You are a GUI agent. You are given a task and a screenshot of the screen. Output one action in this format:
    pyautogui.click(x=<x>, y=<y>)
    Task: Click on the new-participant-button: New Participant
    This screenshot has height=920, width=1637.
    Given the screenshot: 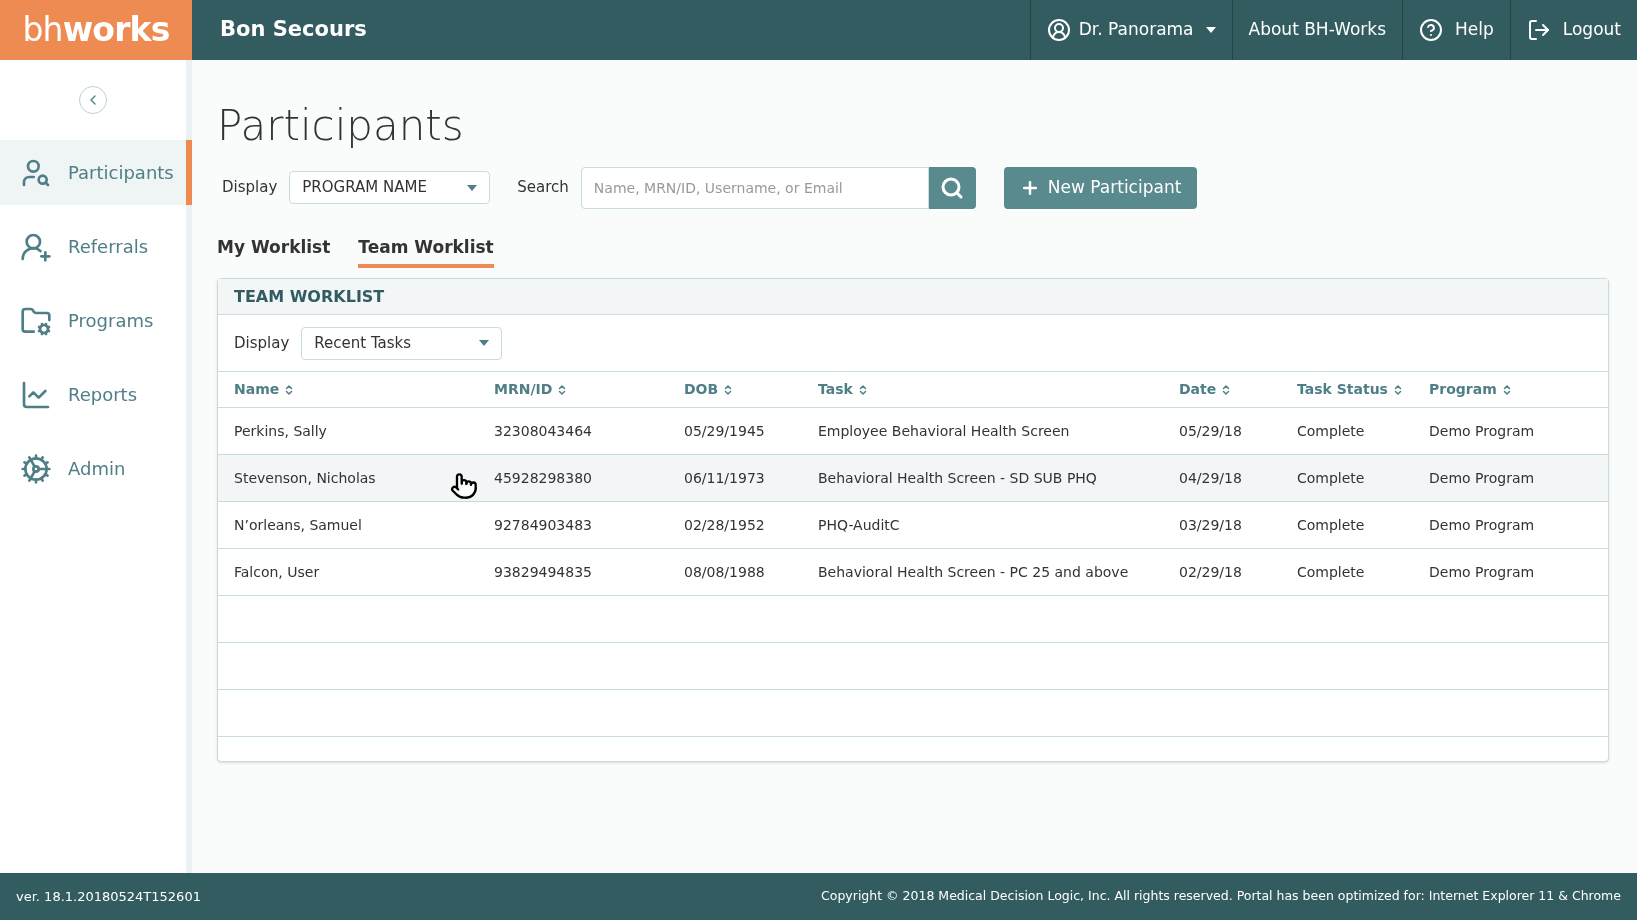 What is the action you would take?
    pyautogui.click(x=1100, y=187)
    